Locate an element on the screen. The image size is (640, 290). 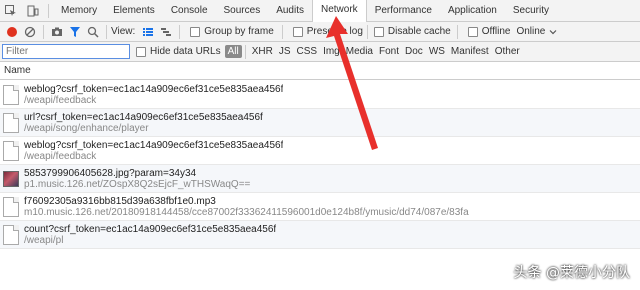
request-path: /weapi/pl is located at coordinates (44, 240).